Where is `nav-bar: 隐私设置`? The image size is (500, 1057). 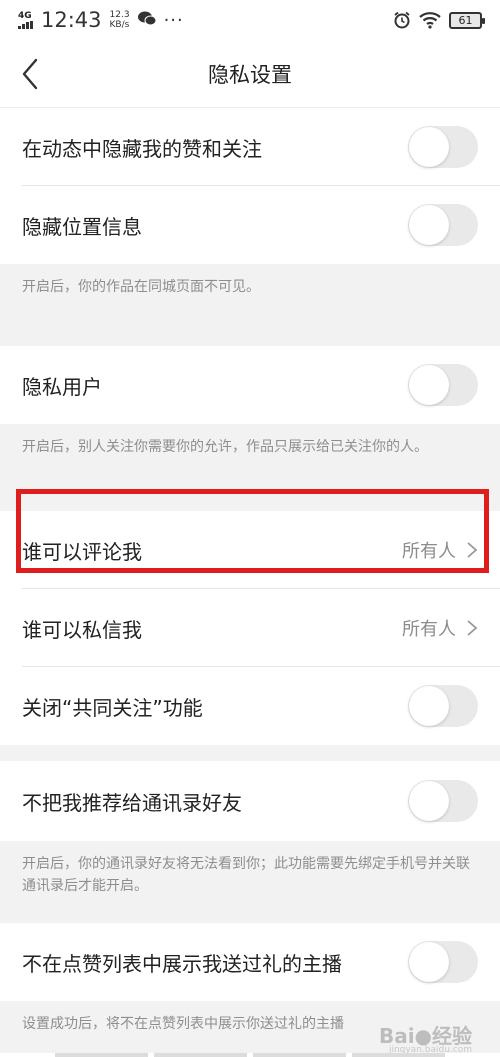
nav-bar: 隐私设置 is located at coordinates (250, 74).